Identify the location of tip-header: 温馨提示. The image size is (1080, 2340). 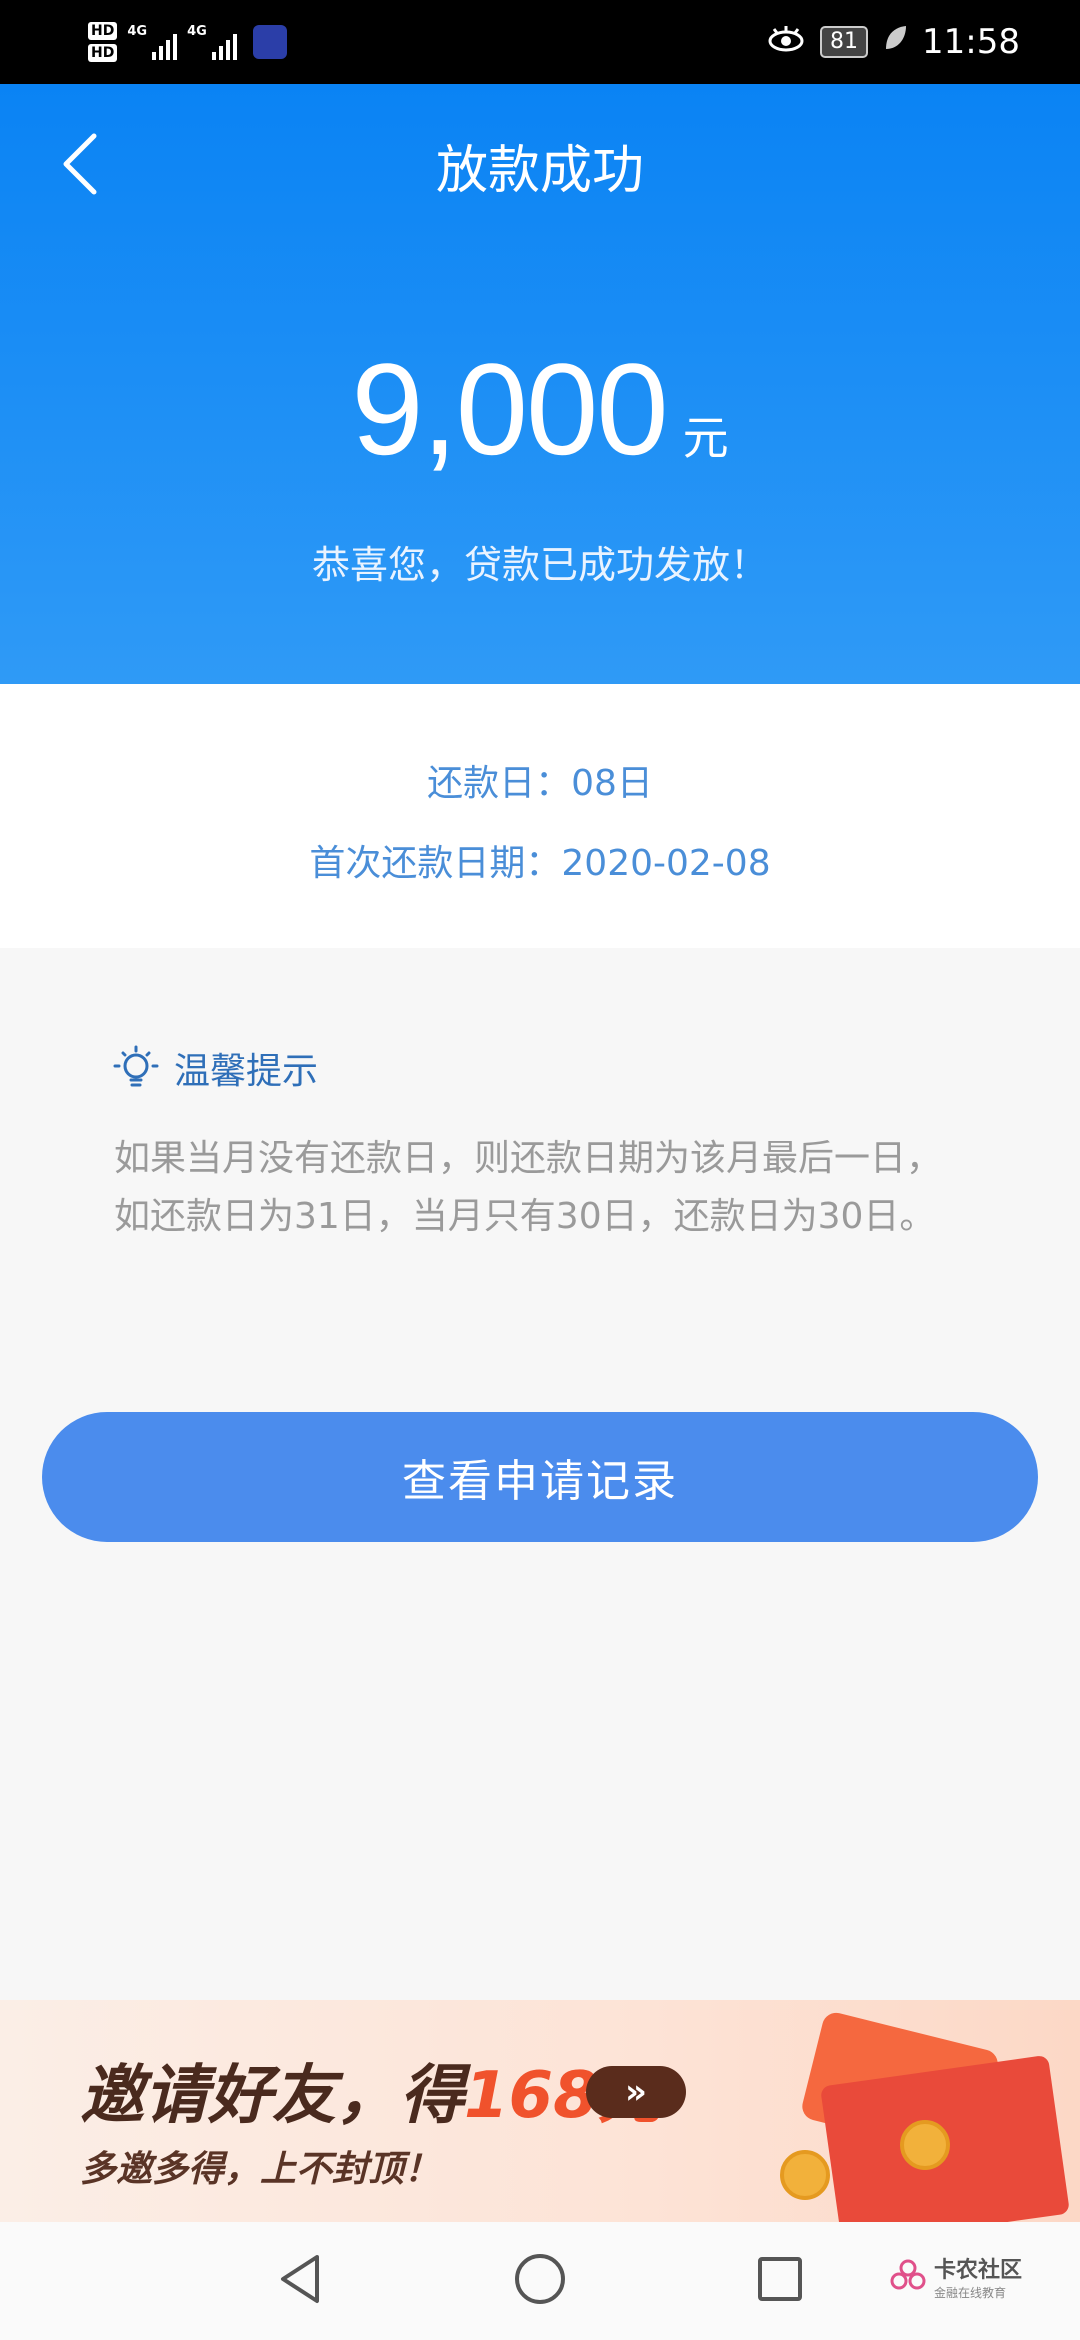
(215, 1068).